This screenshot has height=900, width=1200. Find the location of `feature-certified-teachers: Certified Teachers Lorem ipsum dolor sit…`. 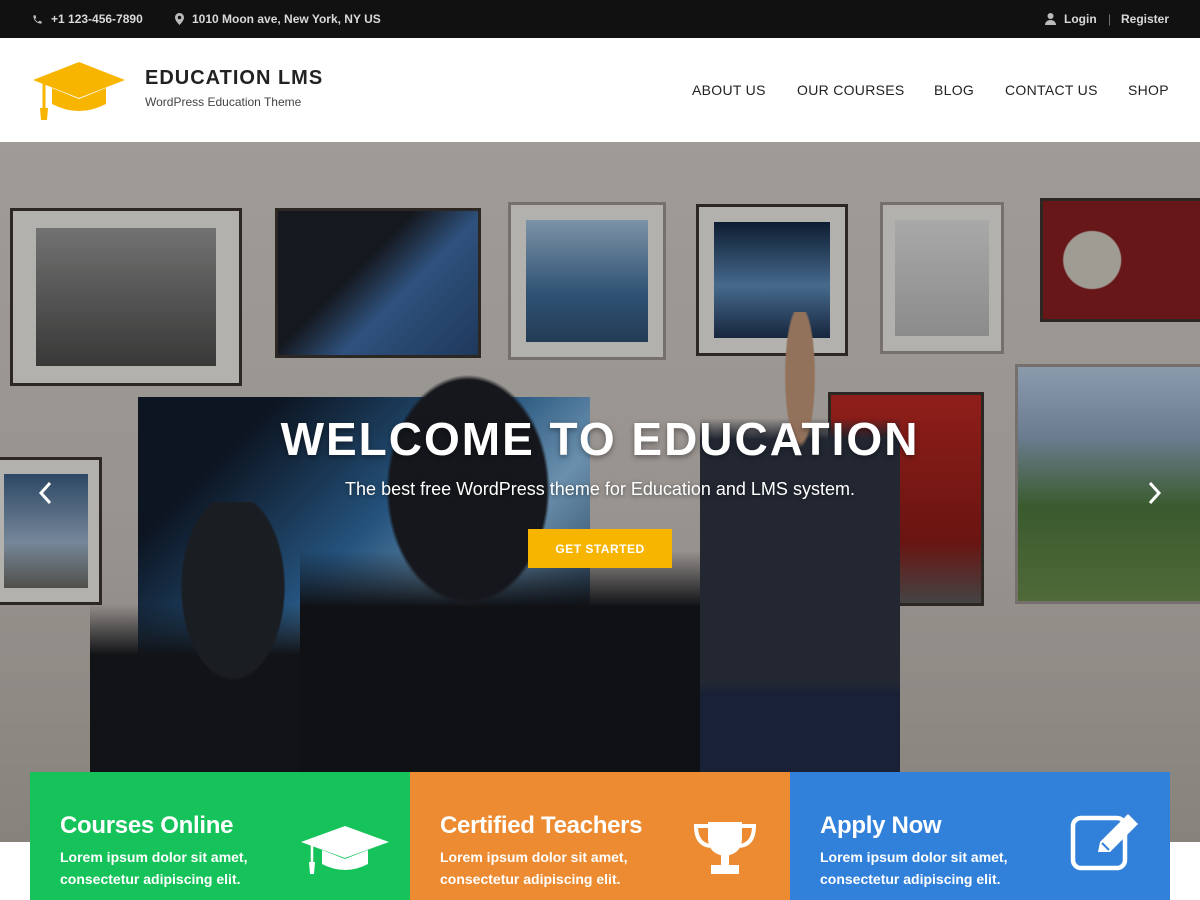

feature-certified-teachers: Certified Teachers Lorem ipsum dolor sit… is located at coordinates (600, 836).